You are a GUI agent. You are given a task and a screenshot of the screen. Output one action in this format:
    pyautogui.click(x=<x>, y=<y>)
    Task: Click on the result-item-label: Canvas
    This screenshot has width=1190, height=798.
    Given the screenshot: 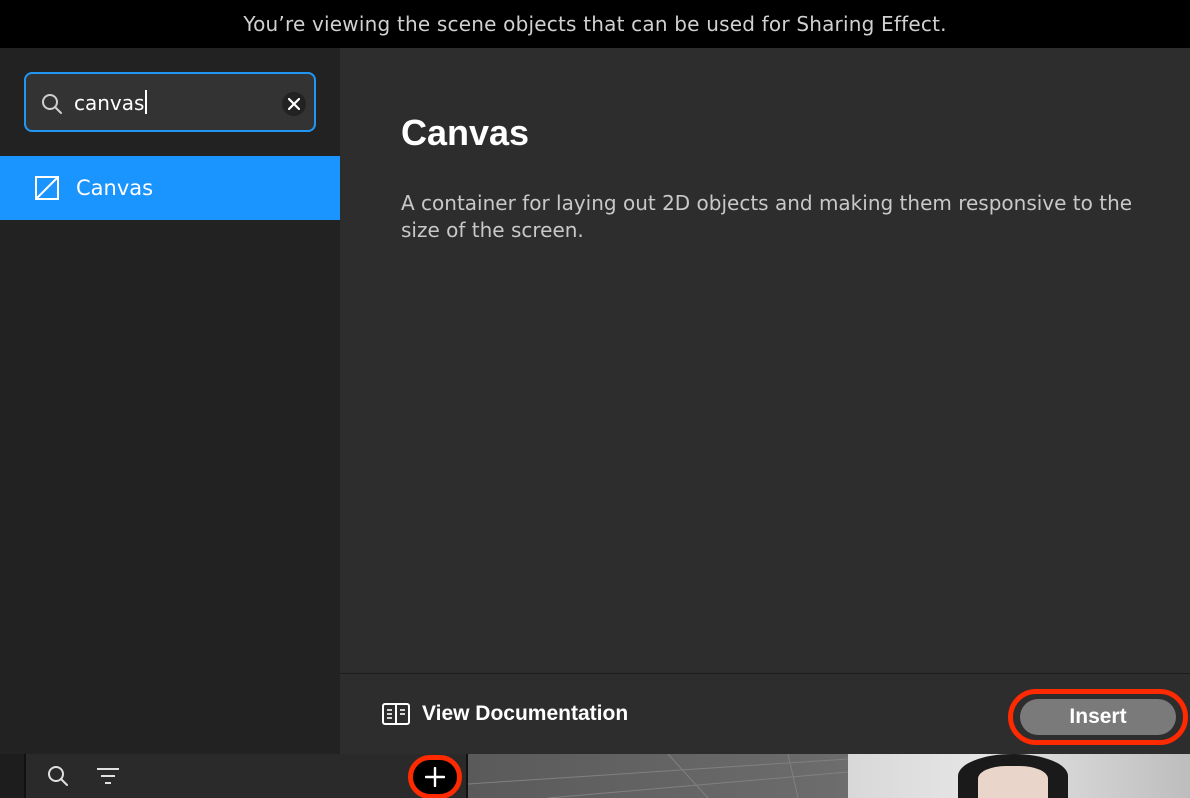 What is the action you would take?
    pyautogui.click(x=115, y=188)
    